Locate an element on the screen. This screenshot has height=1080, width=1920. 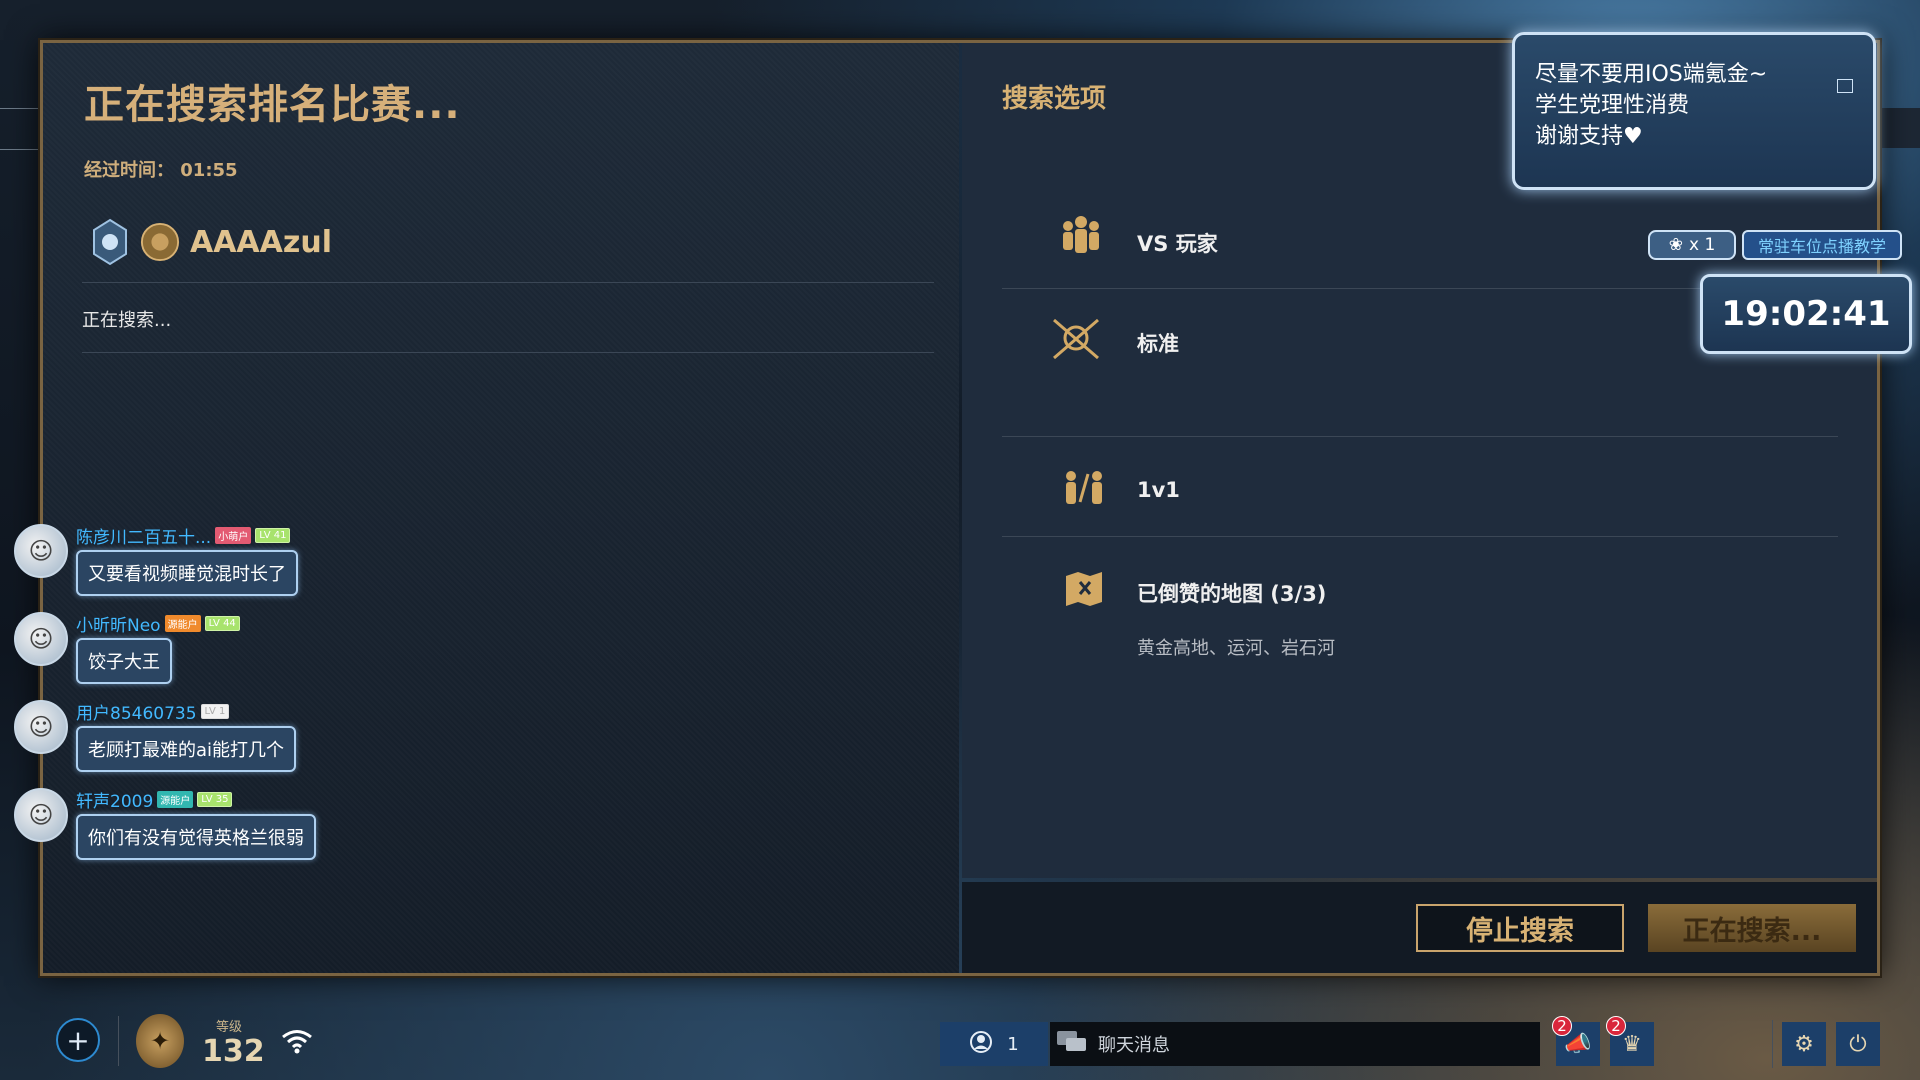
power-icon: ⏻ is located at coordinates (1858, 1044).